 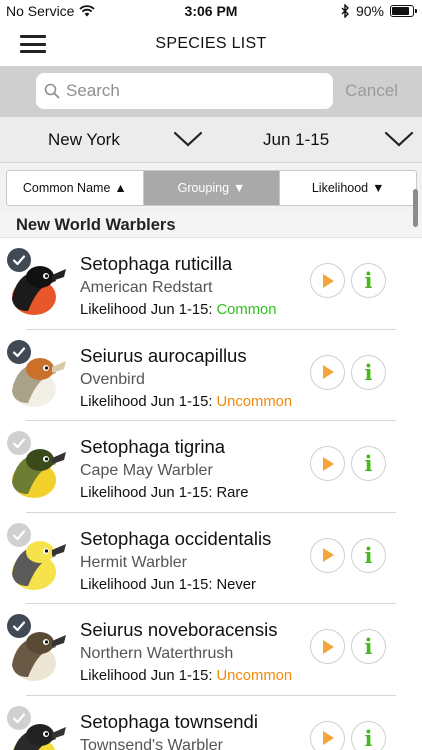 I want to click on likelihood-text: Likelihood Jun 1-15: Common, so click(x=178, y=310).